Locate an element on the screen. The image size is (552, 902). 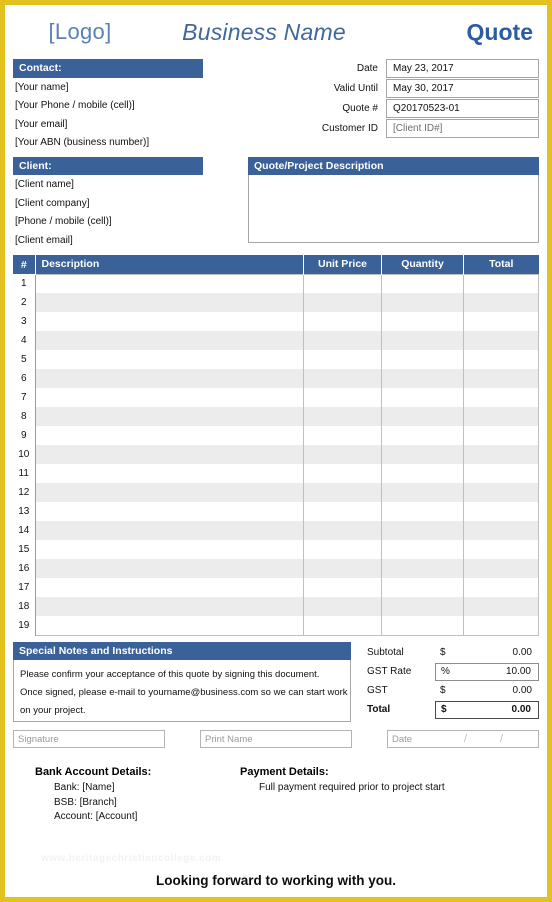
valid-until-field: May 30, 2017 is located at coordinates (462, 88).